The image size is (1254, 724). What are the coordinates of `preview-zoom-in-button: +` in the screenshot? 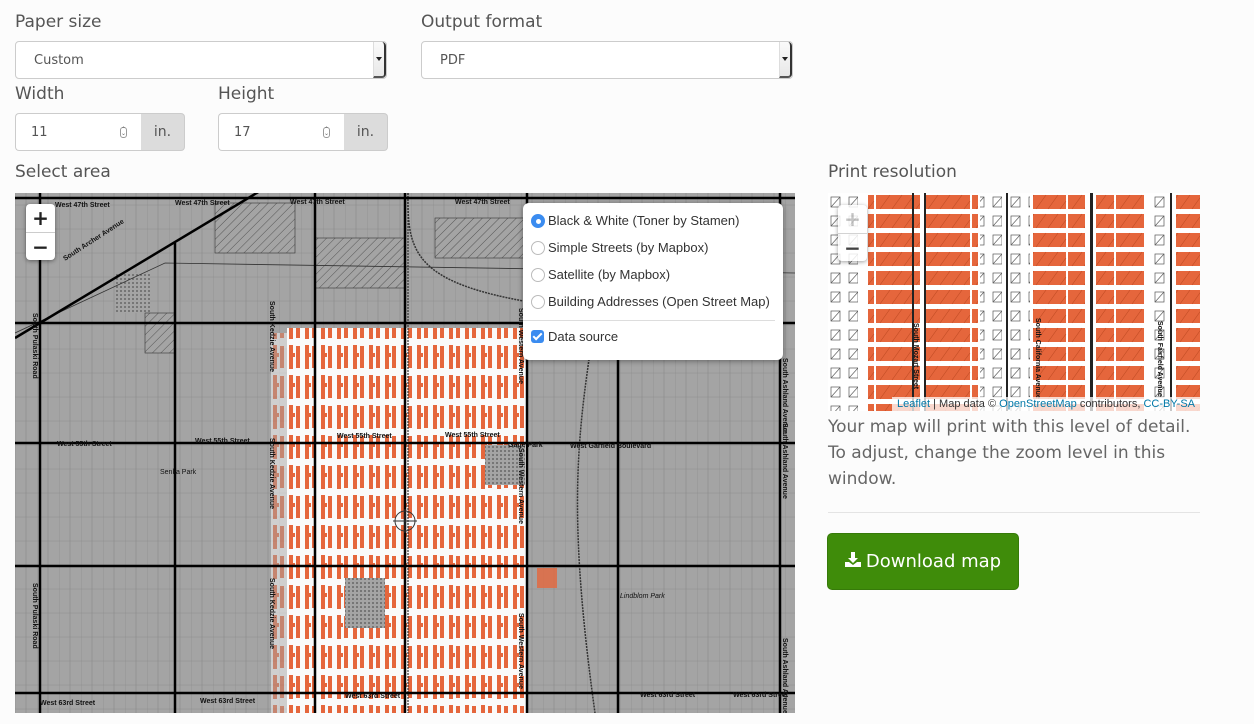 It's located at (852, 219).